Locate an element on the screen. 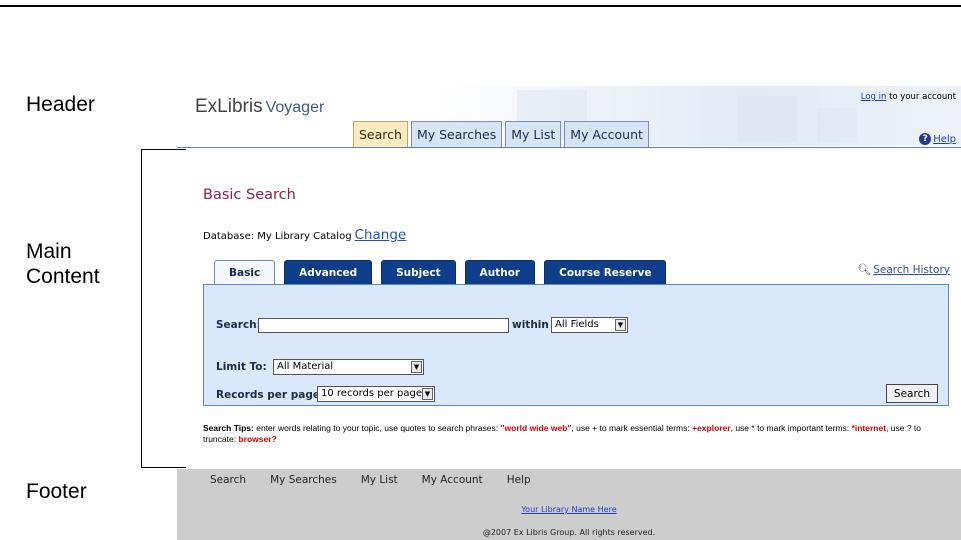 This screenshot has width=961, height=540. top-rule is located at coordinates (480, 6).